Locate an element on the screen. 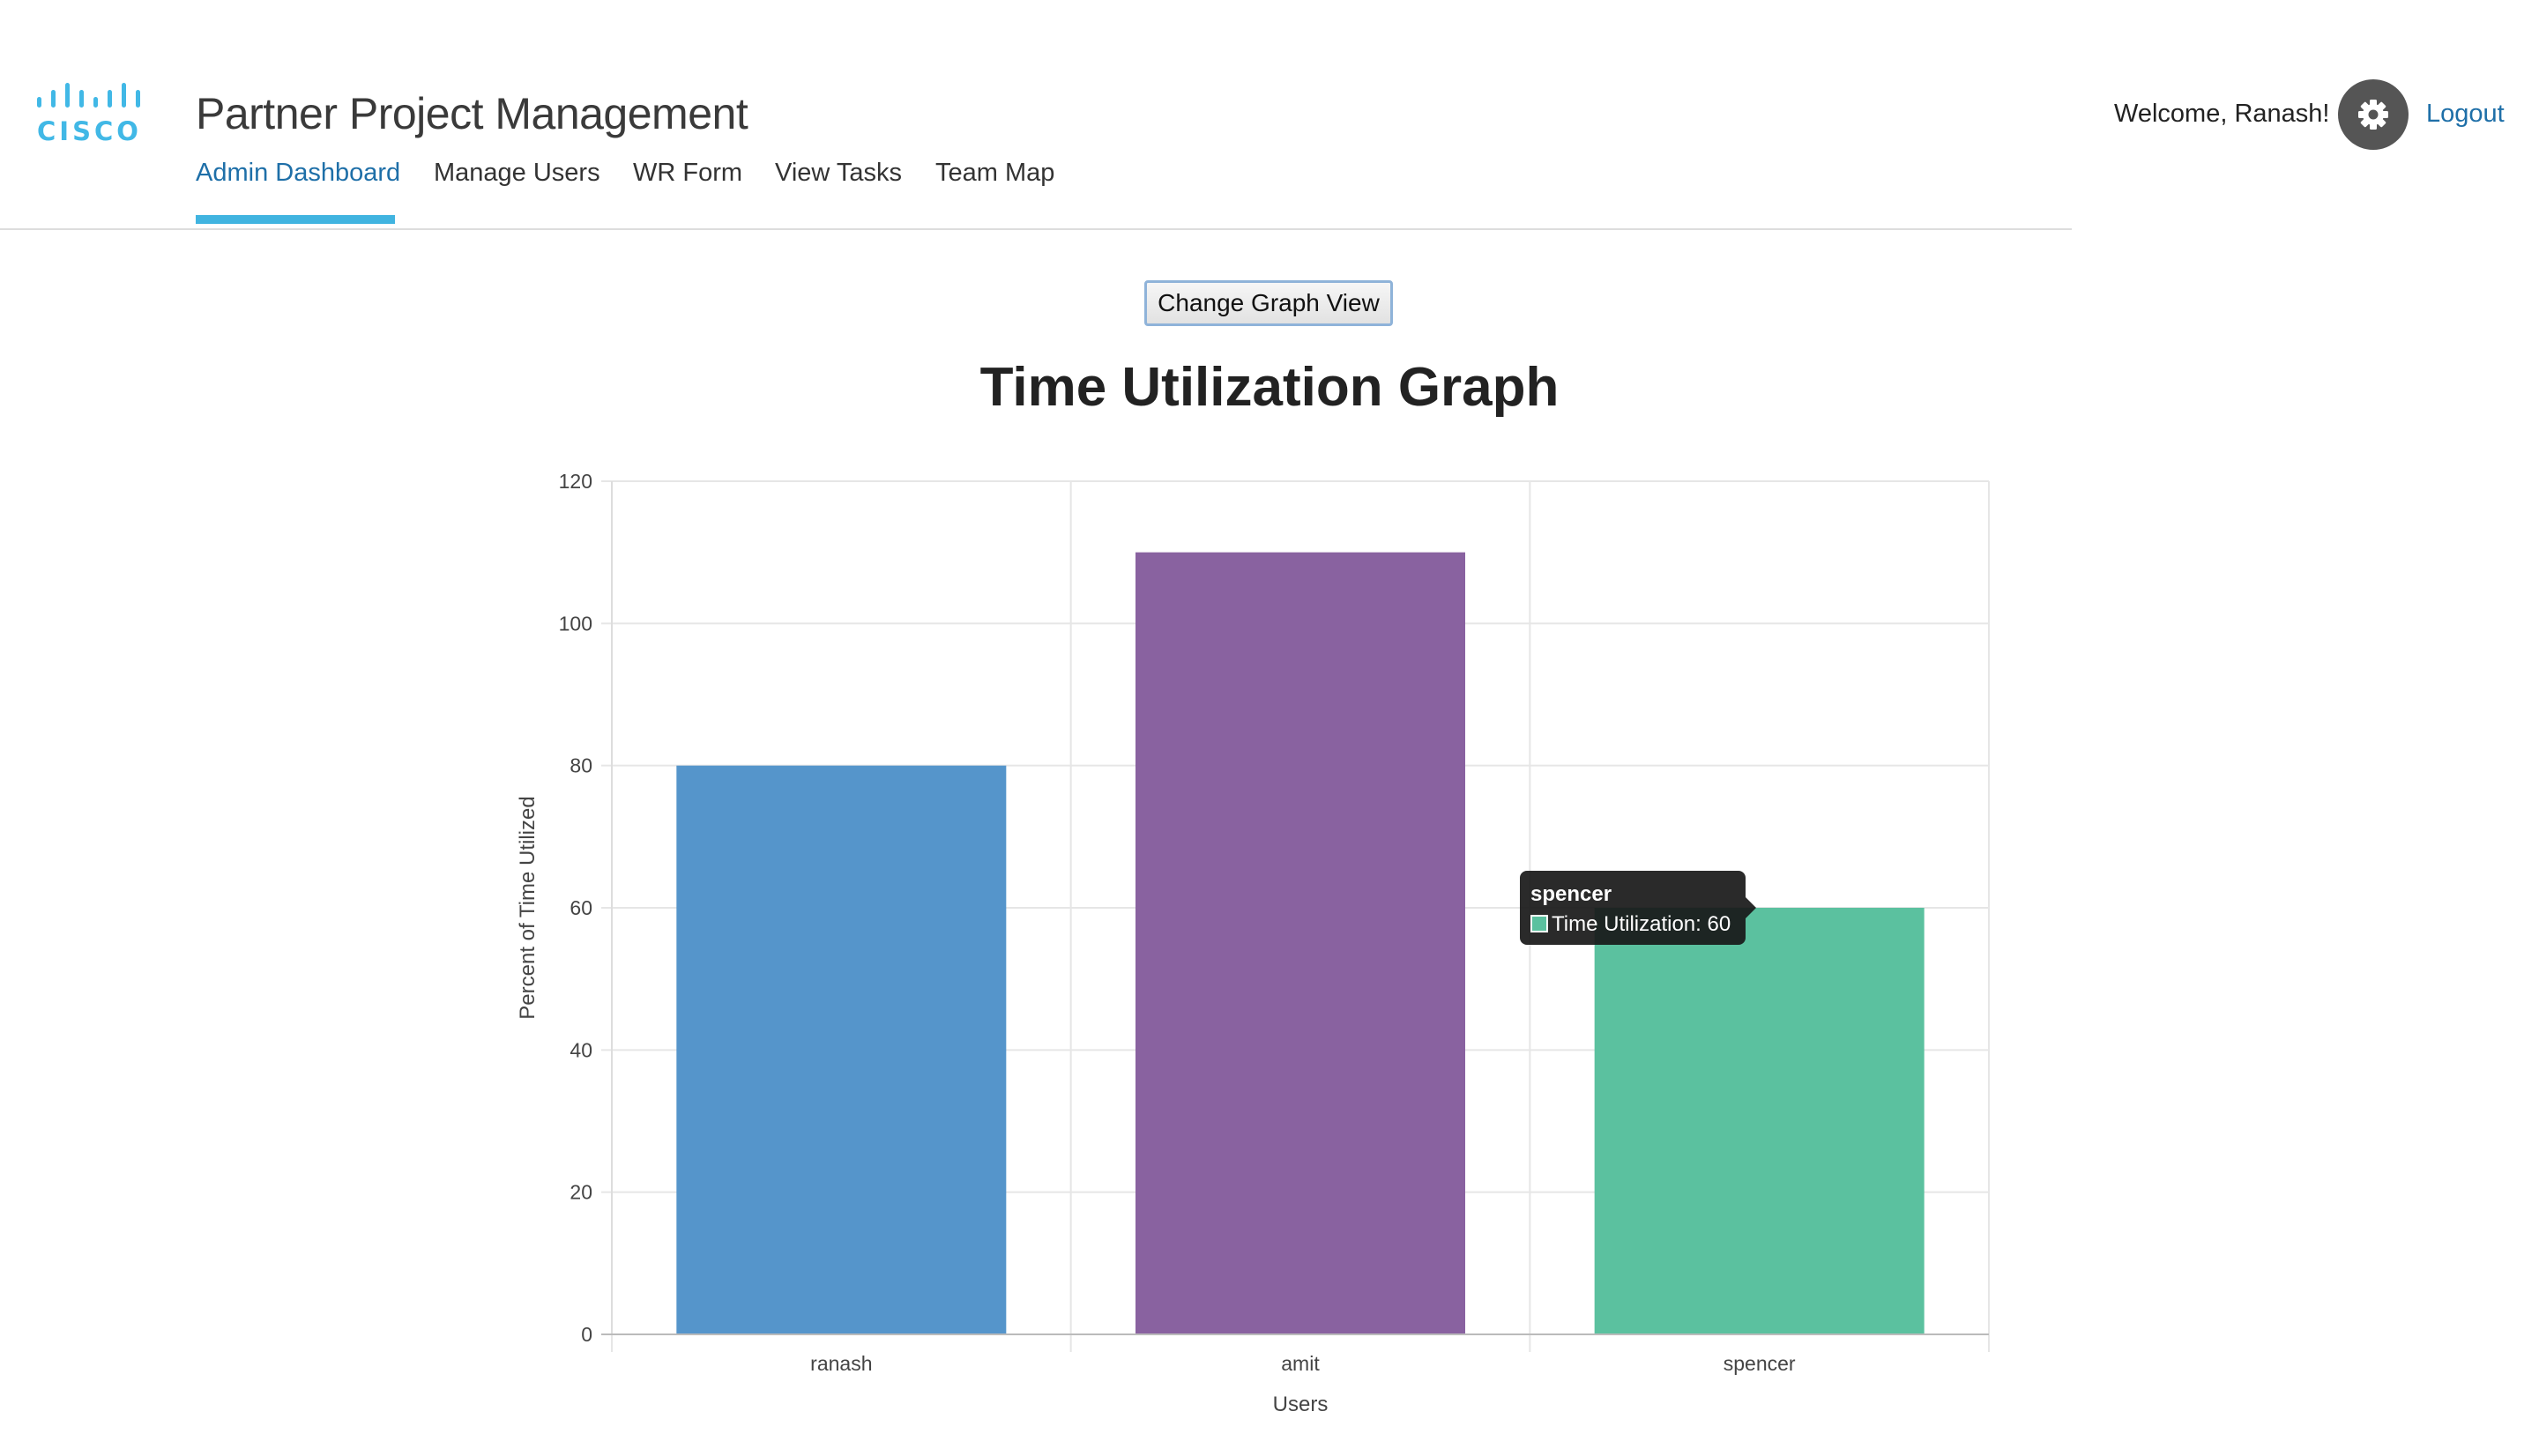  y-axis-title: Percent of Time Utilized is located at coordinates (528, 907).